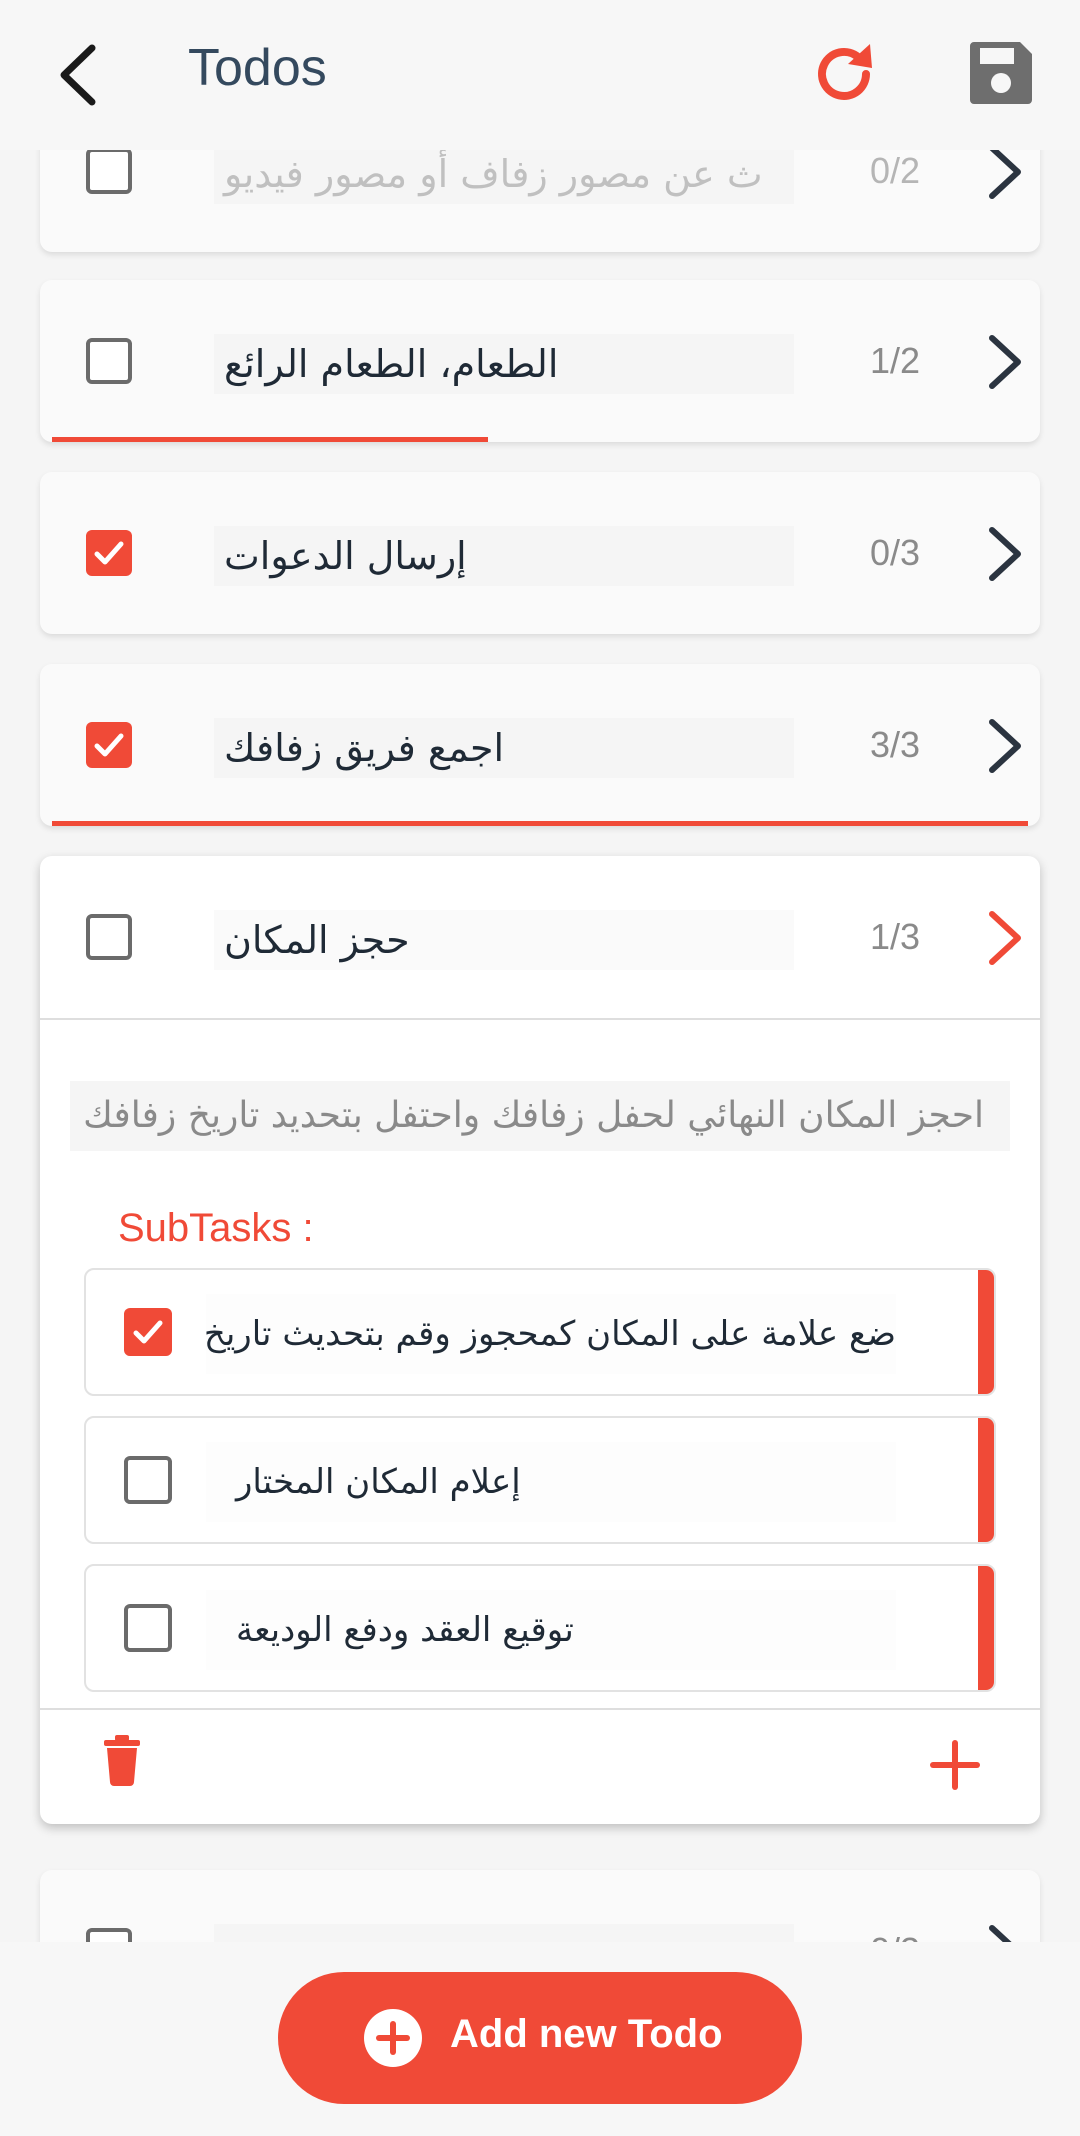  I want to click on todo-row: حجز المكان 1/3, so click(540, 937).